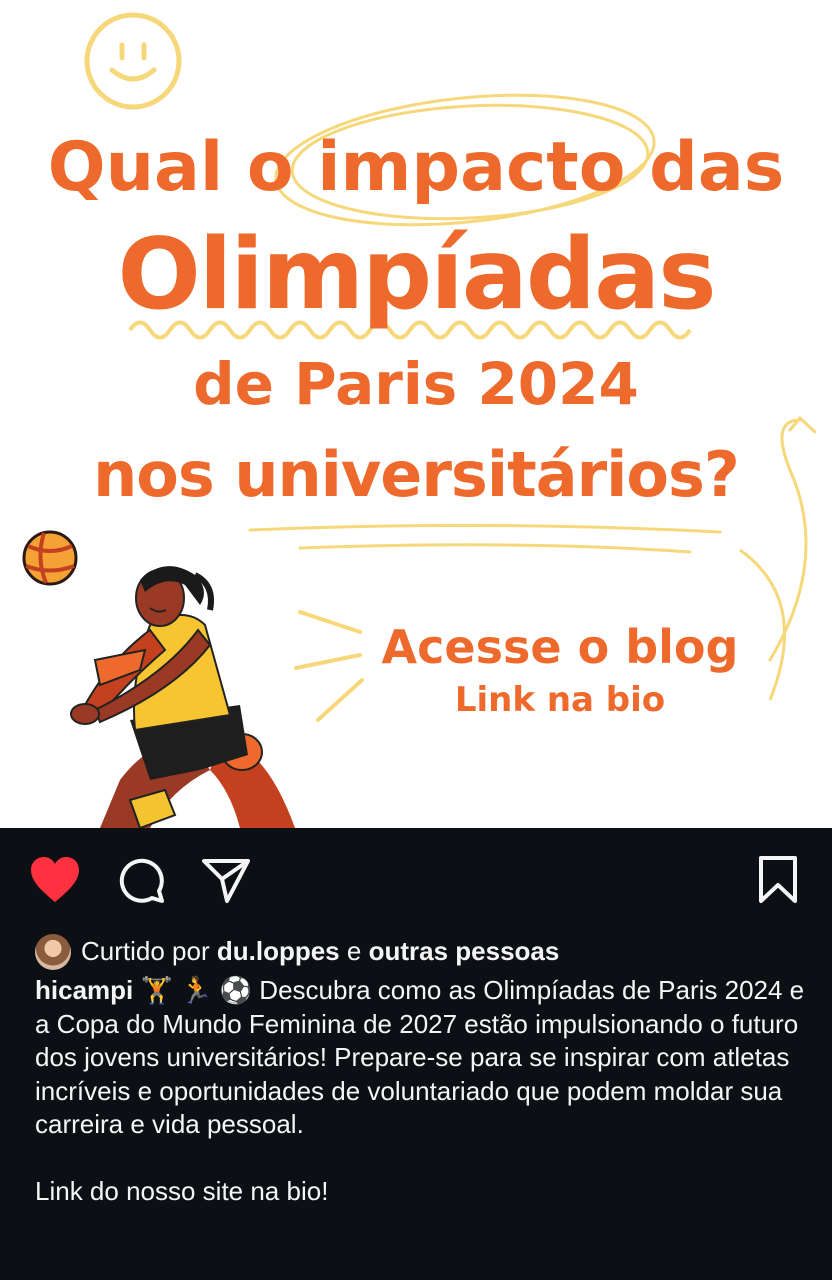 The height and width of the screenshot is (1280, 832). I want to click on share-button, so click(226, 880).